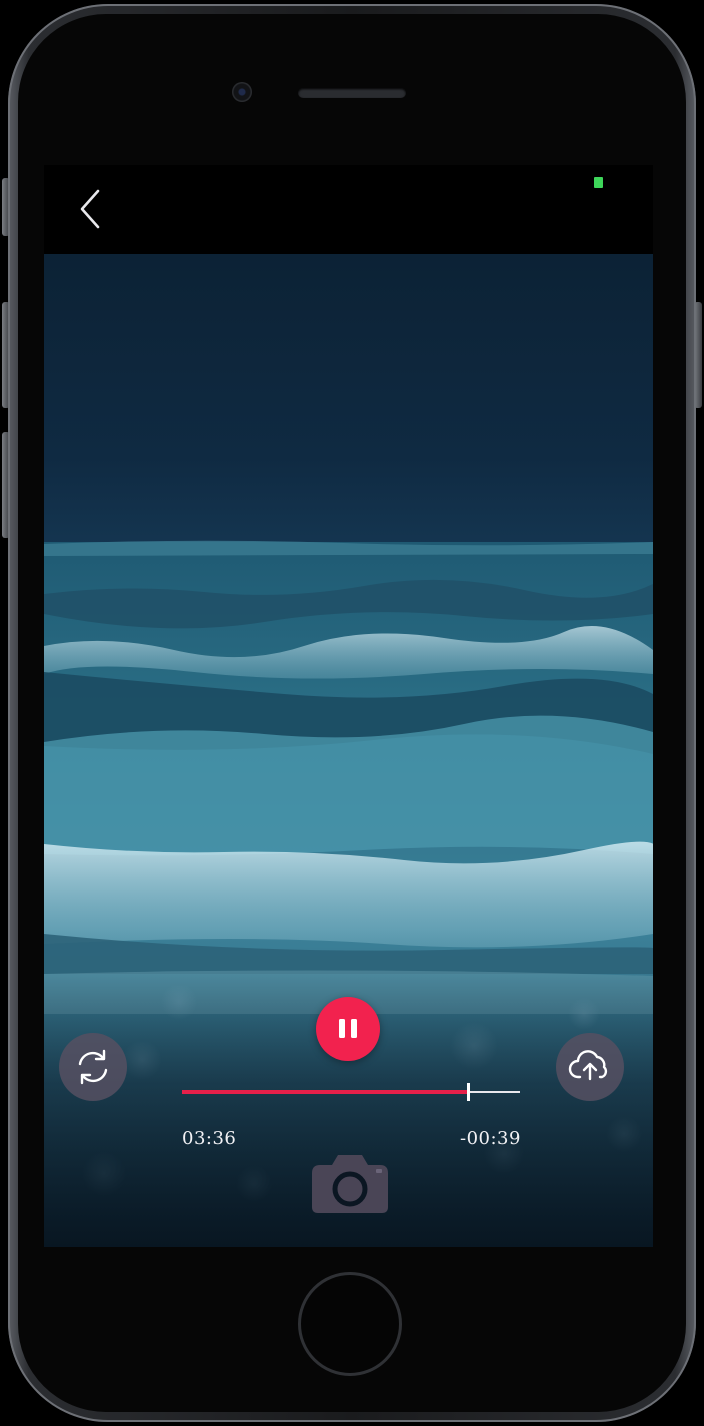 The image size is (704, 1426). I want to click on refresh-icon, so click(93, 1067).